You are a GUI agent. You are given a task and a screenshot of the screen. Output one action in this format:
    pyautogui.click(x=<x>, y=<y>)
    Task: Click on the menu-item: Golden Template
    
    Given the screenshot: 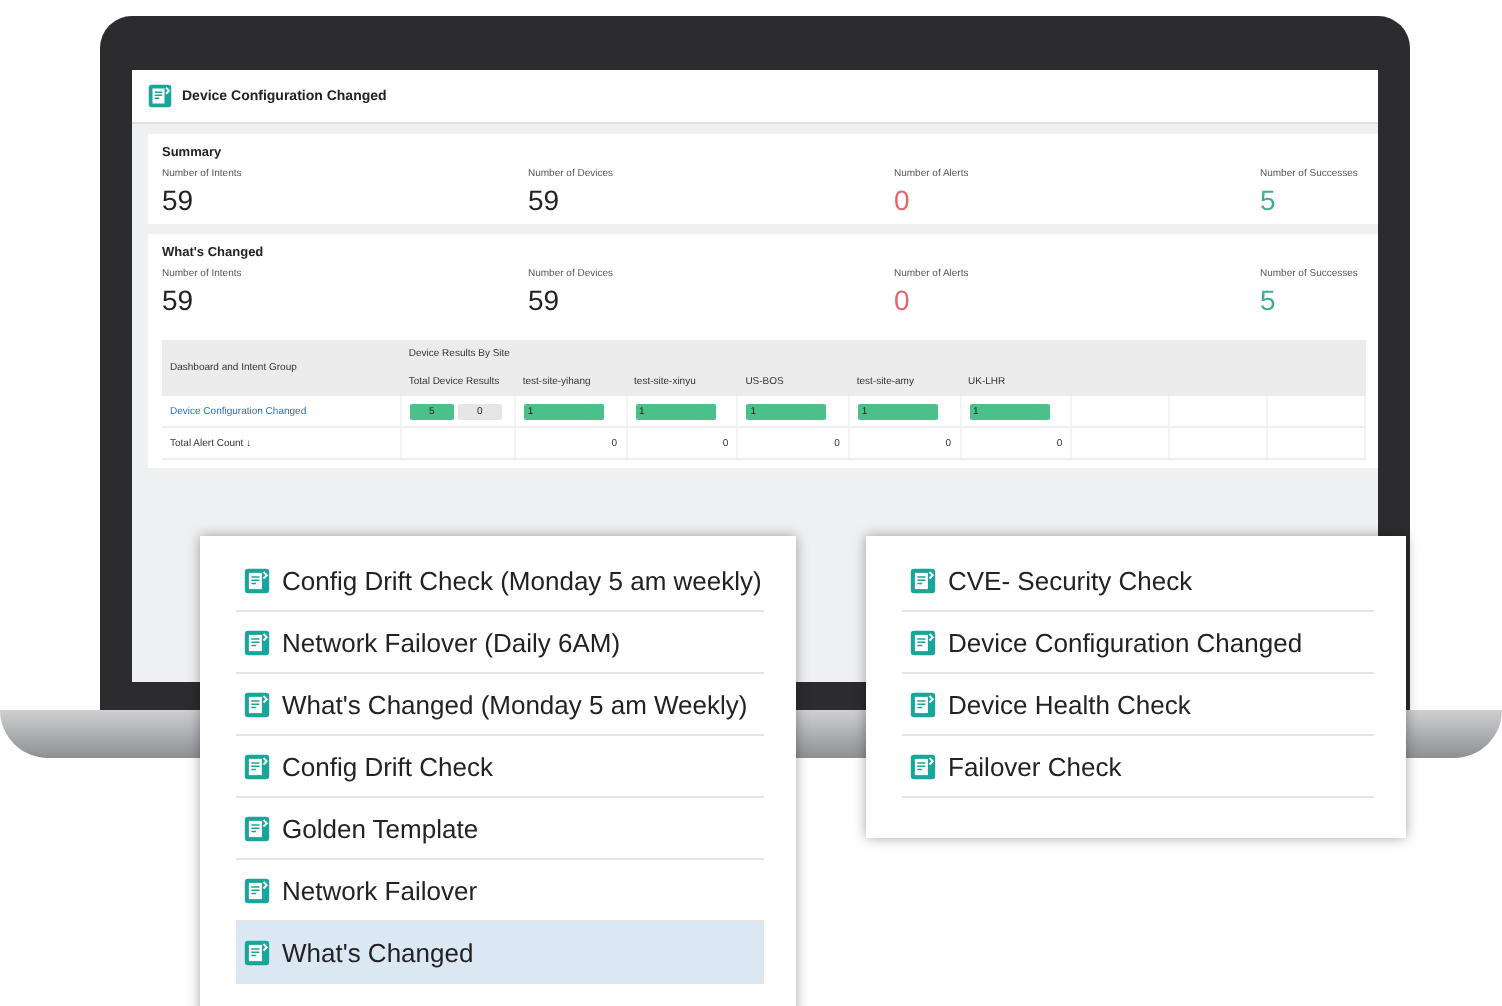 What is the action you would take?
    pyautogui.click(x=500, y=829)
    